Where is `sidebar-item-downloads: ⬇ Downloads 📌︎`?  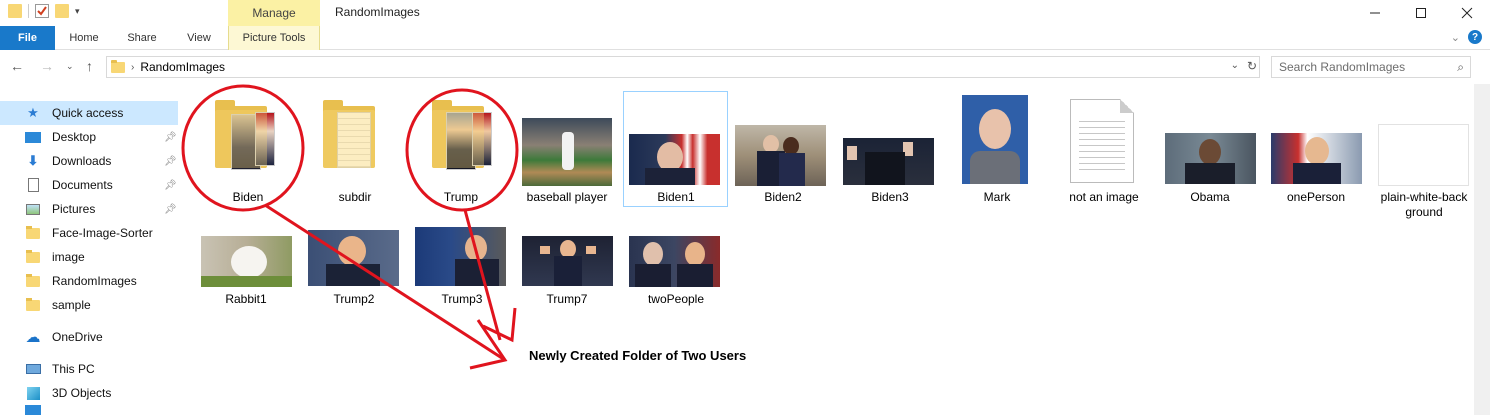 sidebar-item-downloads: ⬇ Downloads 📌︎ is located at coordinates (89, 161).